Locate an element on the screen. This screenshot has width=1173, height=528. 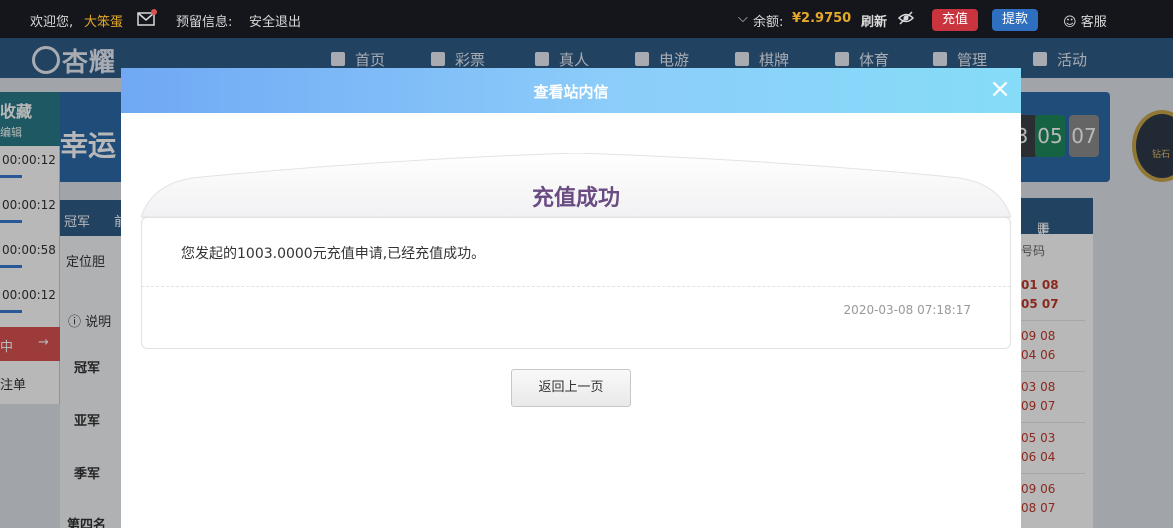
close-icon: × is located at coordinates (1000, 89).